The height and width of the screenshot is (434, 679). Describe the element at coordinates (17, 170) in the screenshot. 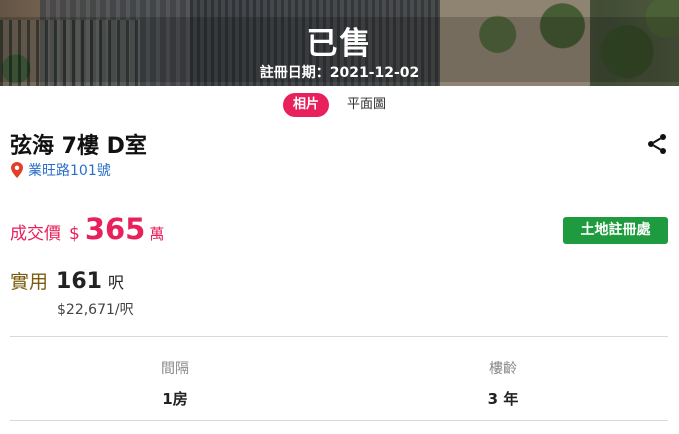

I see `map-pin-icon` at that location.